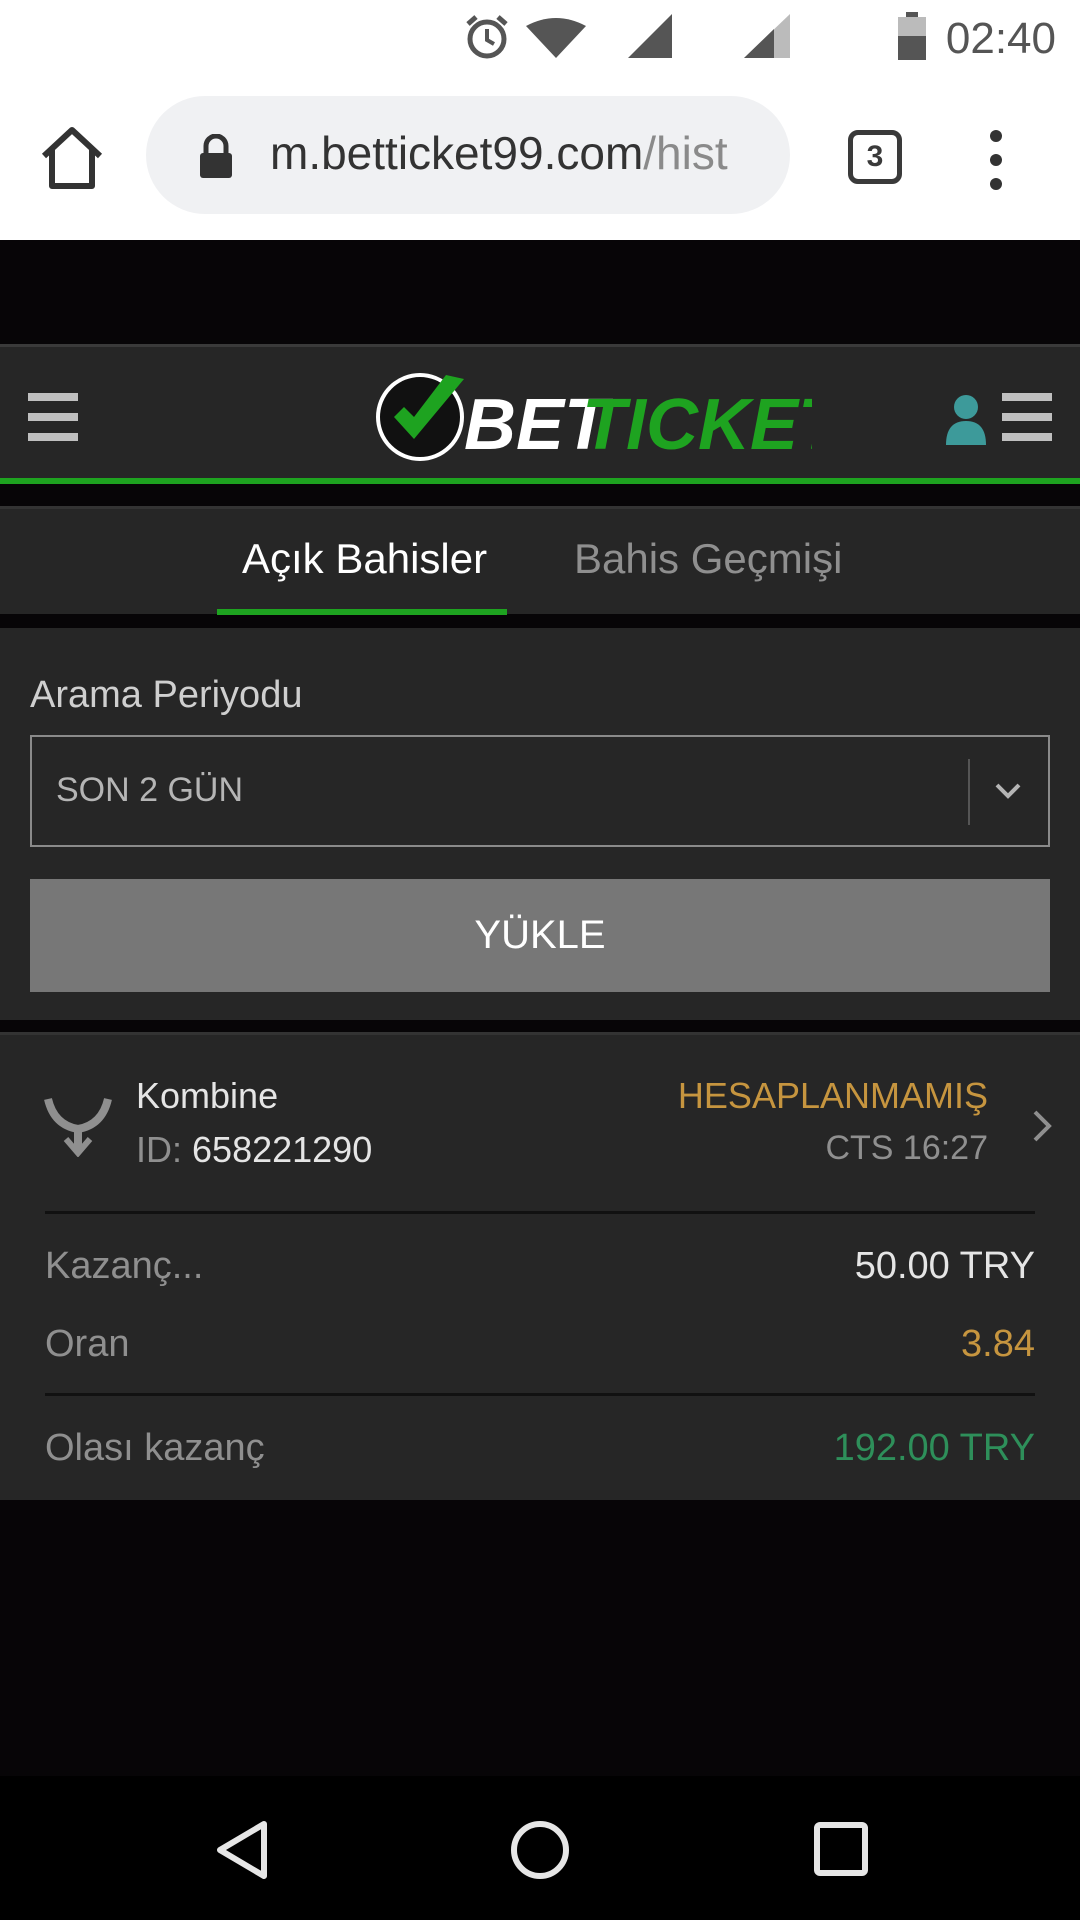 The image size is (1080, 1920). Describe the element at coordinates (841, 1849) in the screenshot. I see `recents-icon` at that location.